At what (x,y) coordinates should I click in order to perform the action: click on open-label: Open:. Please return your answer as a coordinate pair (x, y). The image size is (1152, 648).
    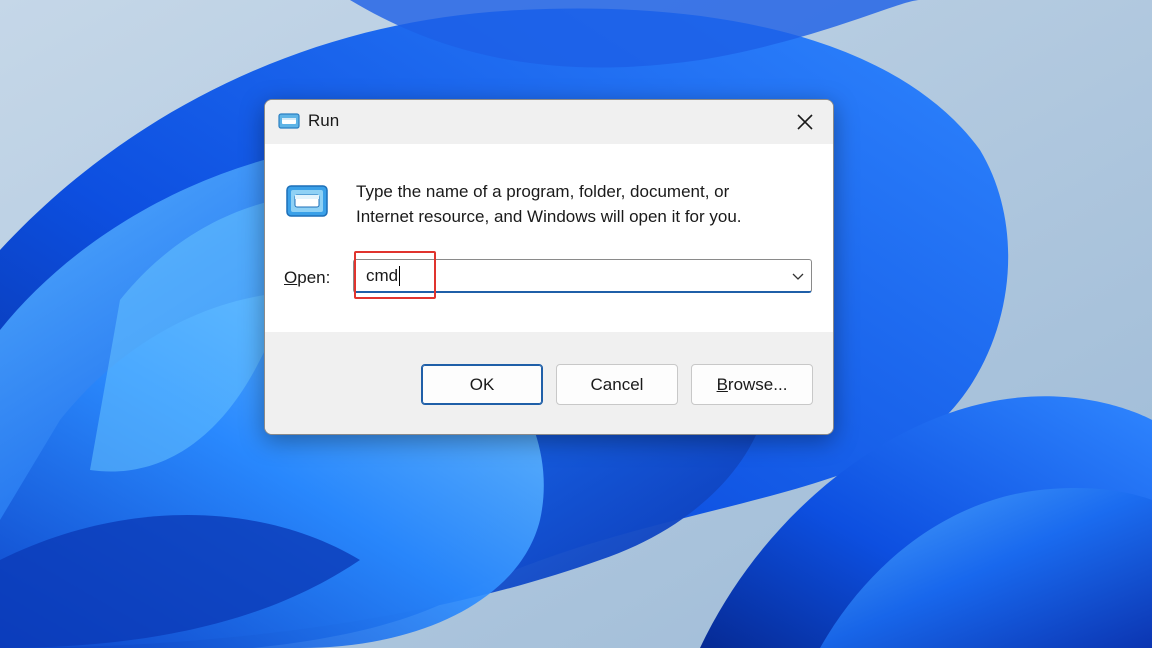
    Looking at the image, I should click on (307, 278).